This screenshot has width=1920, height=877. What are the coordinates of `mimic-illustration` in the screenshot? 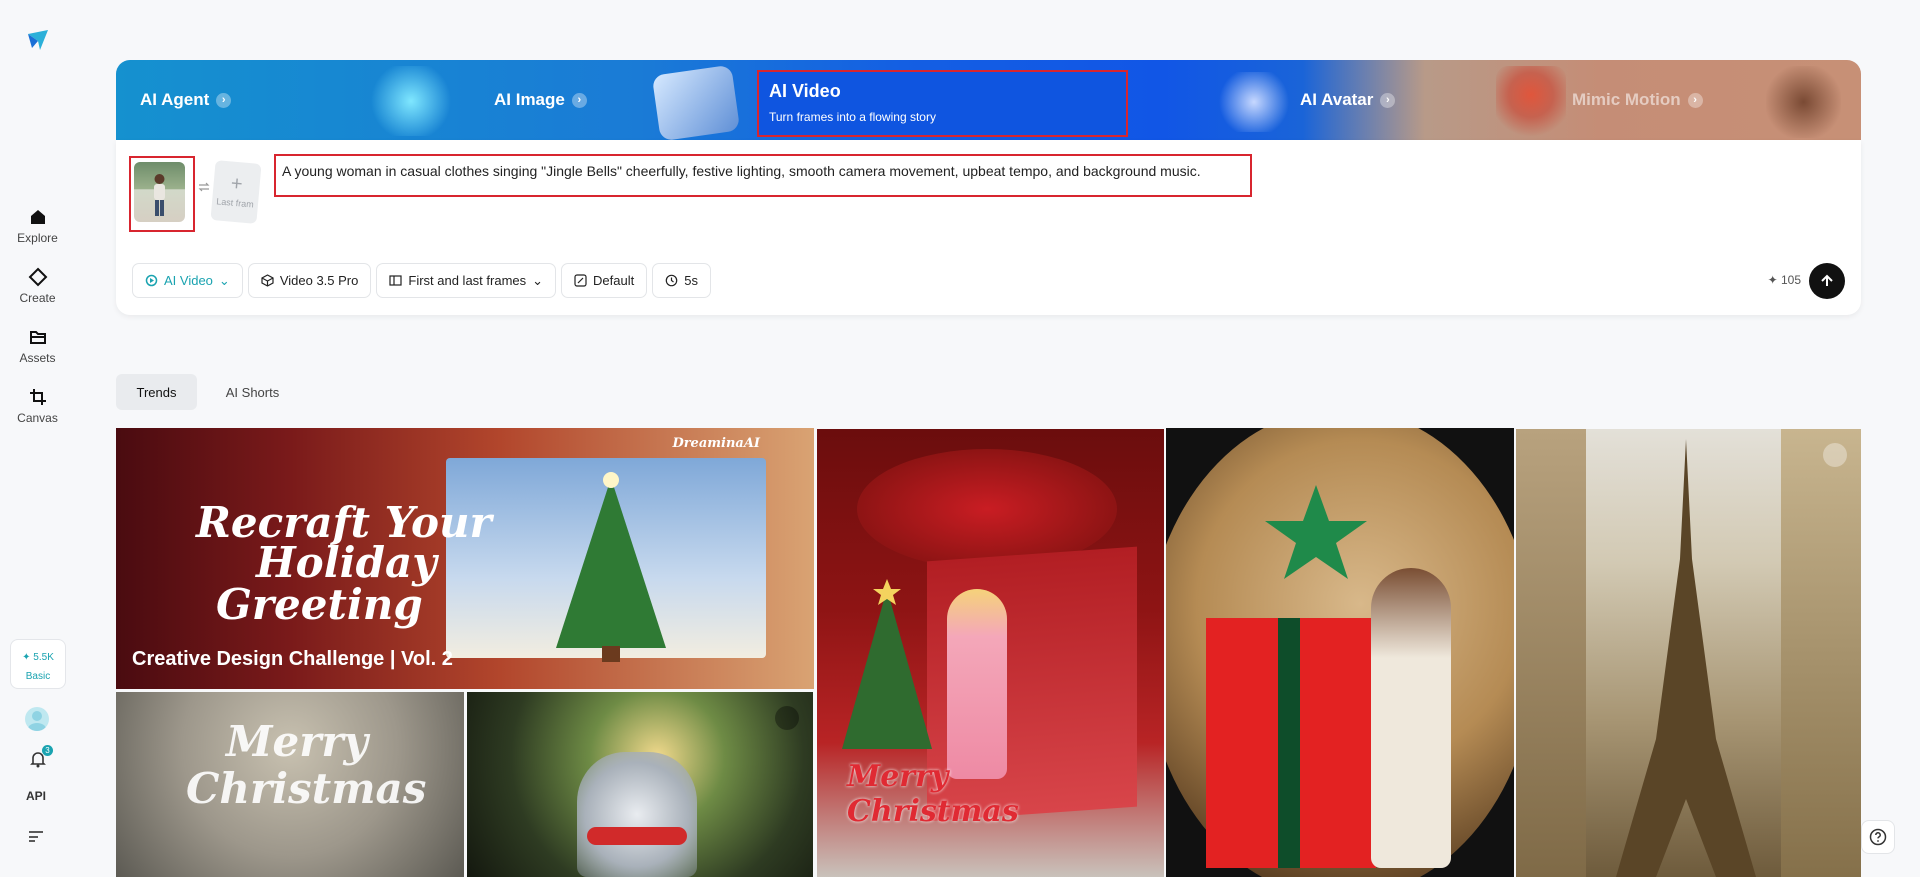 It's located at (1803, 102).